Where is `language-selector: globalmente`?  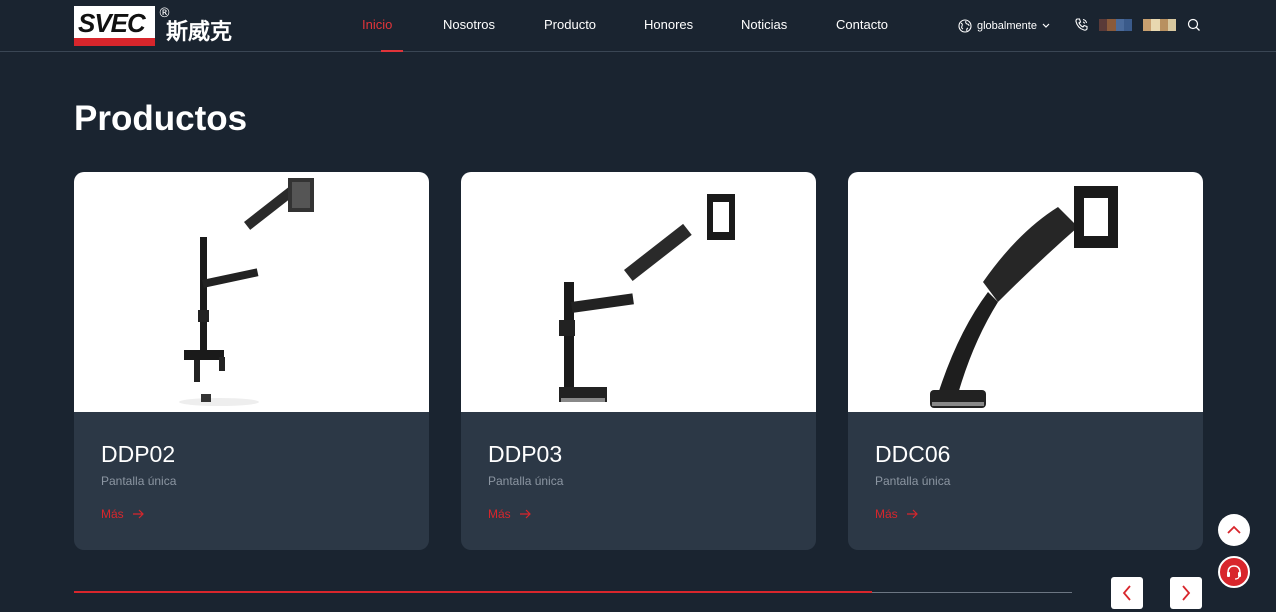
language-selector: globalmente is located at coordinates (1006, 26).